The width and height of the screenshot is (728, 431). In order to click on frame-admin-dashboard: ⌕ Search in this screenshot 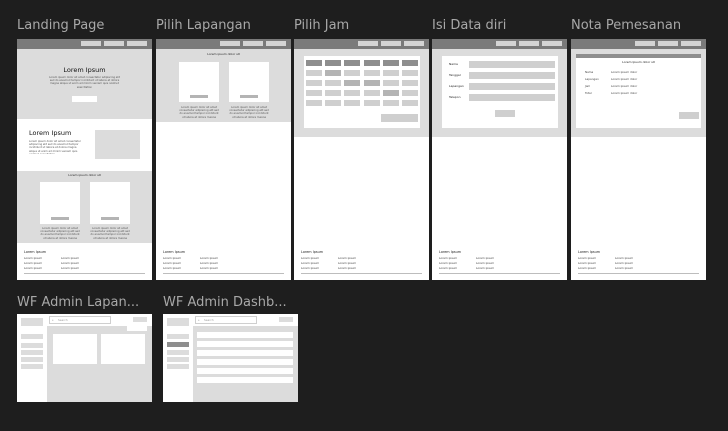, I will do `click(230, 358)`.